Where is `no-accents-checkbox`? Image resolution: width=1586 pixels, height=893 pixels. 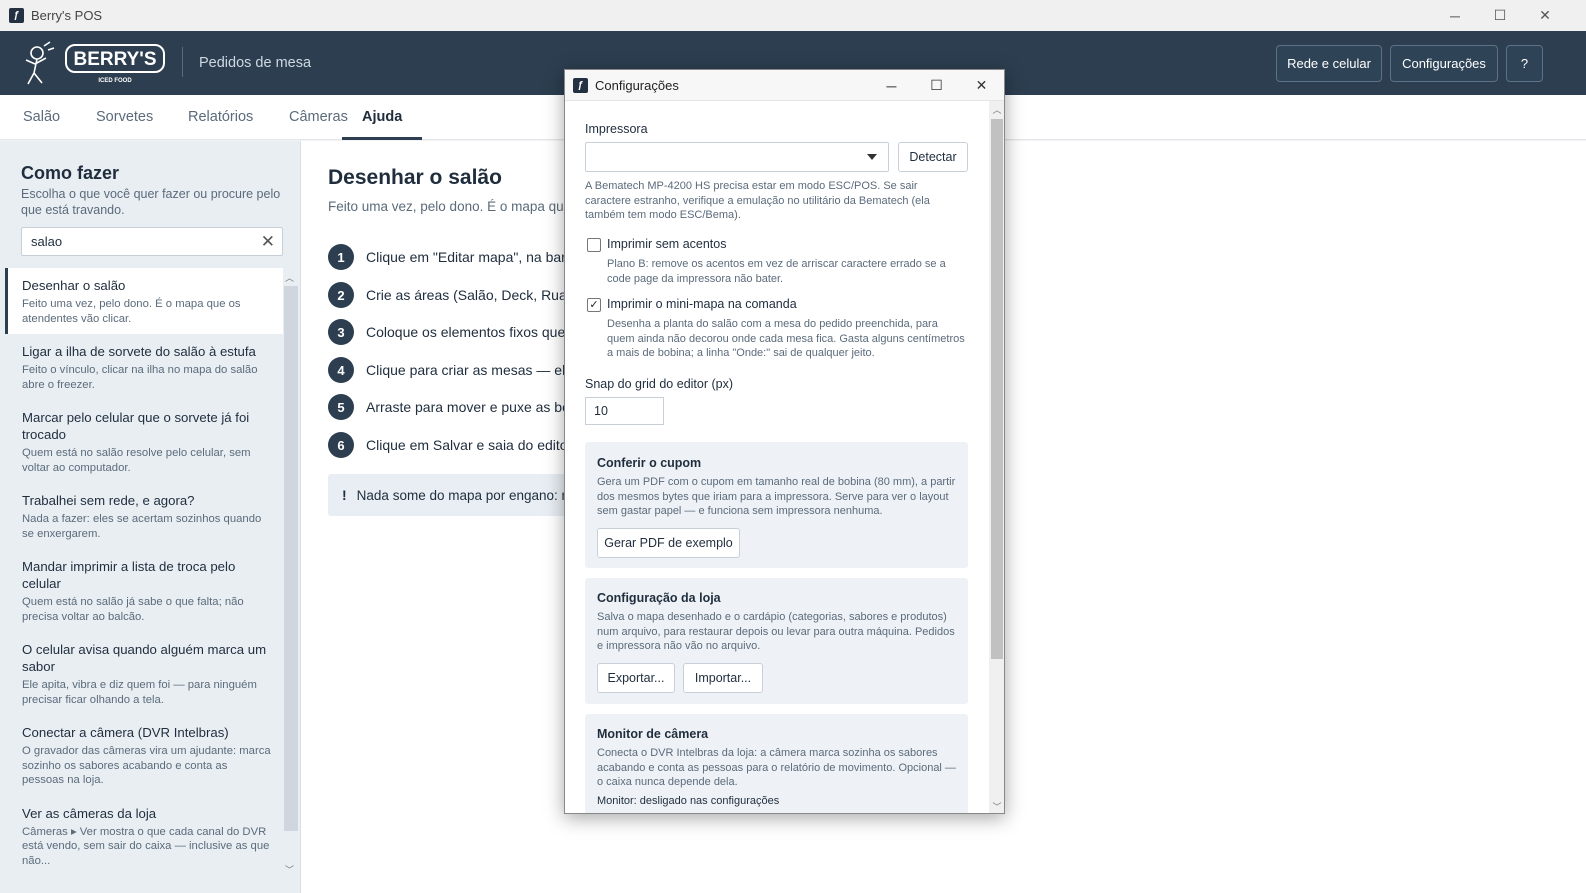 no-accents-checkbox is located at coordinates (594, 245).